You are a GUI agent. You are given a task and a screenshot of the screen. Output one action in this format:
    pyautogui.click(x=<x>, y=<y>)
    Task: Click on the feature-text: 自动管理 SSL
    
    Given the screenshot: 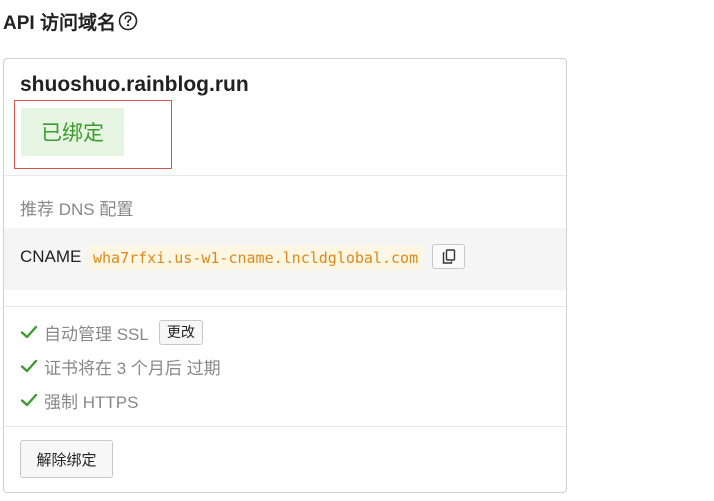 What is the action you would take?
    pyautogui.click(x=96, y=334)
    